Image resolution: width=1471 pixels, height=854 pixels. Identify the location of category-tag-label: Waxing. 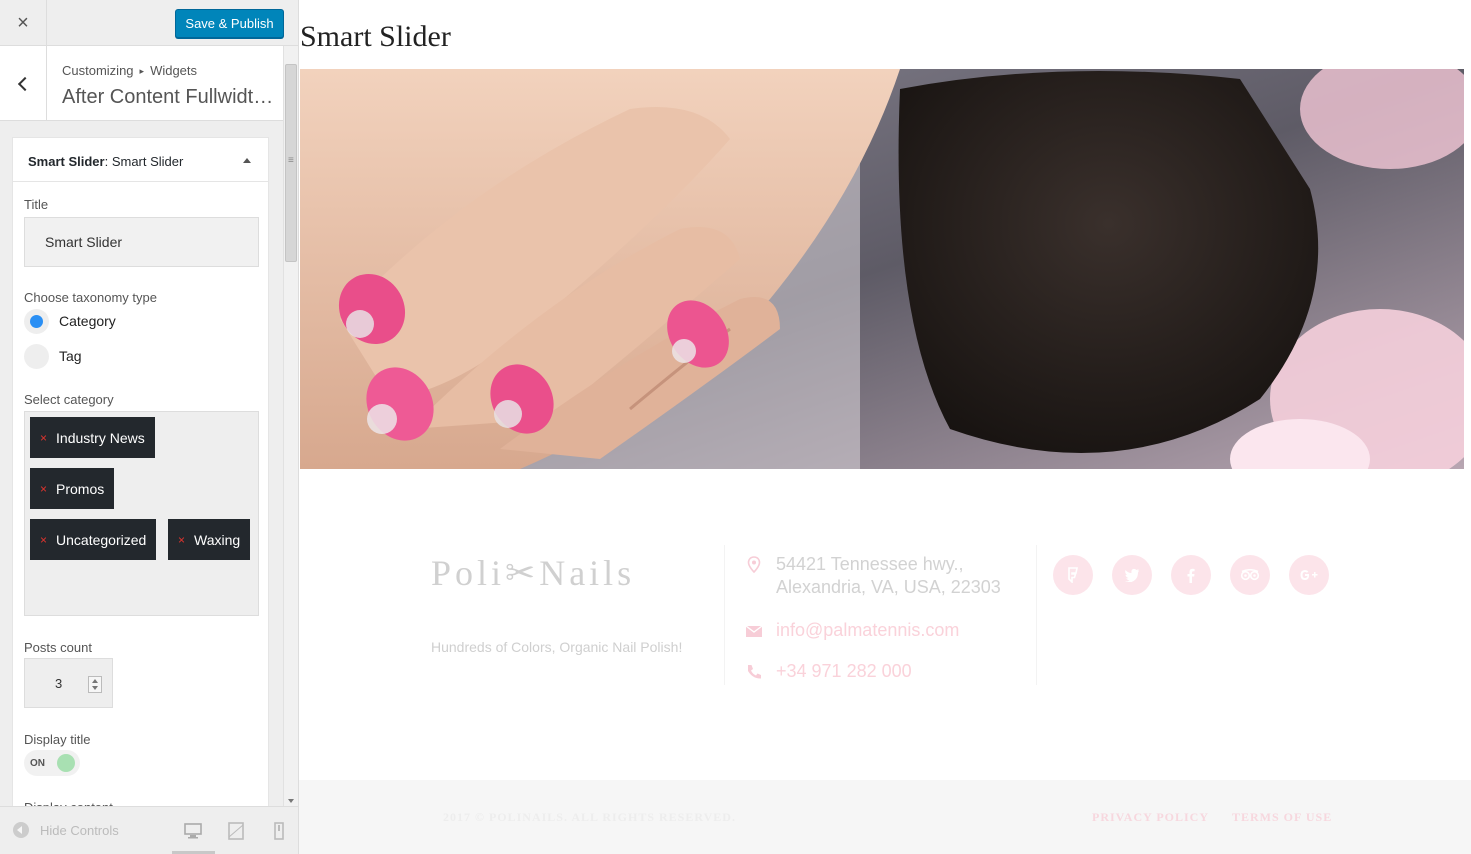
(217, 539).